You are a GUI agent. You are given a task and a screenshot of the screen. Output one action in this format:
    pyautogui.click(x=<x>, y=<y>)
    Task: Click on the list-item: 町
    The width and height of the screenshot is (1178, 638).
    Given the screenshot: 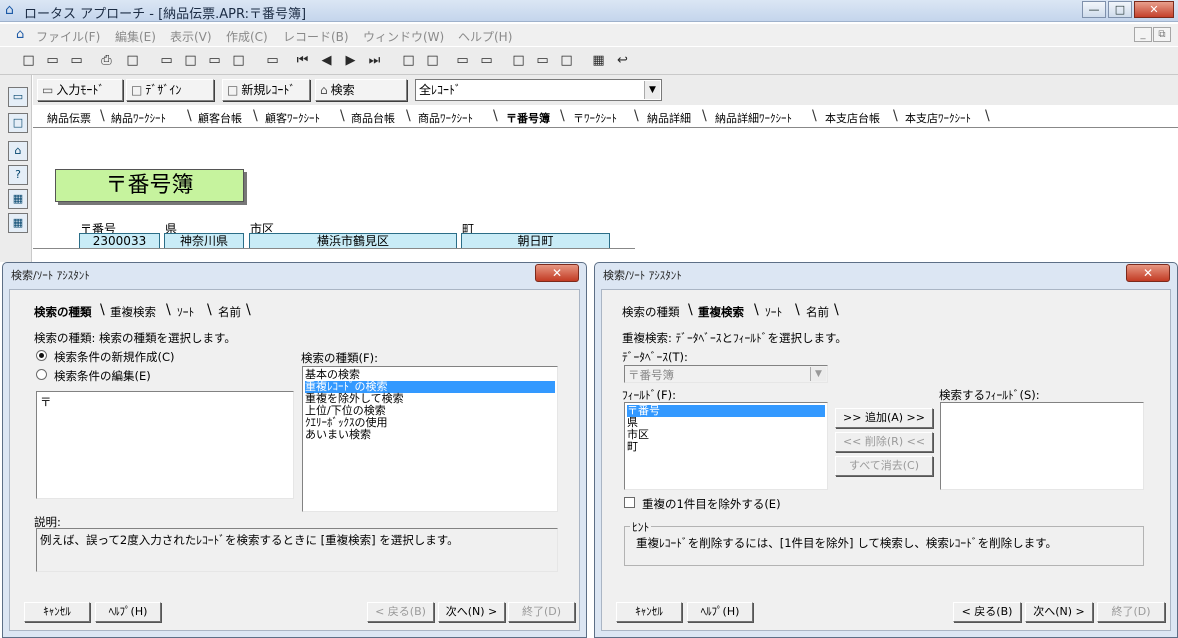 What is the action you would take?
    pyautogui.click(x=726, y=447)
    